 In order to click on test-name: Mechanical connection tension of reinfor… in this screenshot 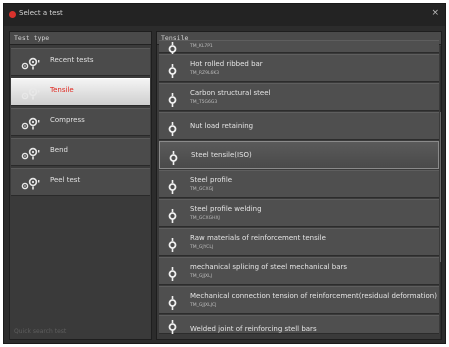, I will do `click(313, 296)`.